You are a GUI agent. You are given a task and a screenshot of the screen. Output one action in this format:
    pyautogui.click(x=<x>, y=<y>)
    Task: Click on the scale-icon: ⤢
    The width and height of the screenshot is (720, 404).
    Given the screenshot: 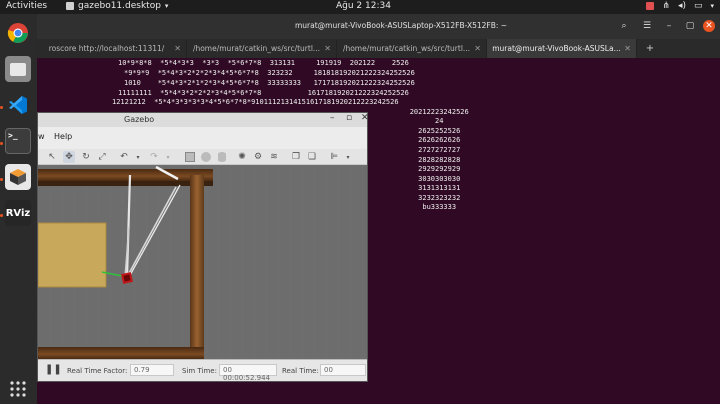 What is the action you would take?
    pyautogui.click(x=102, y=157)
    